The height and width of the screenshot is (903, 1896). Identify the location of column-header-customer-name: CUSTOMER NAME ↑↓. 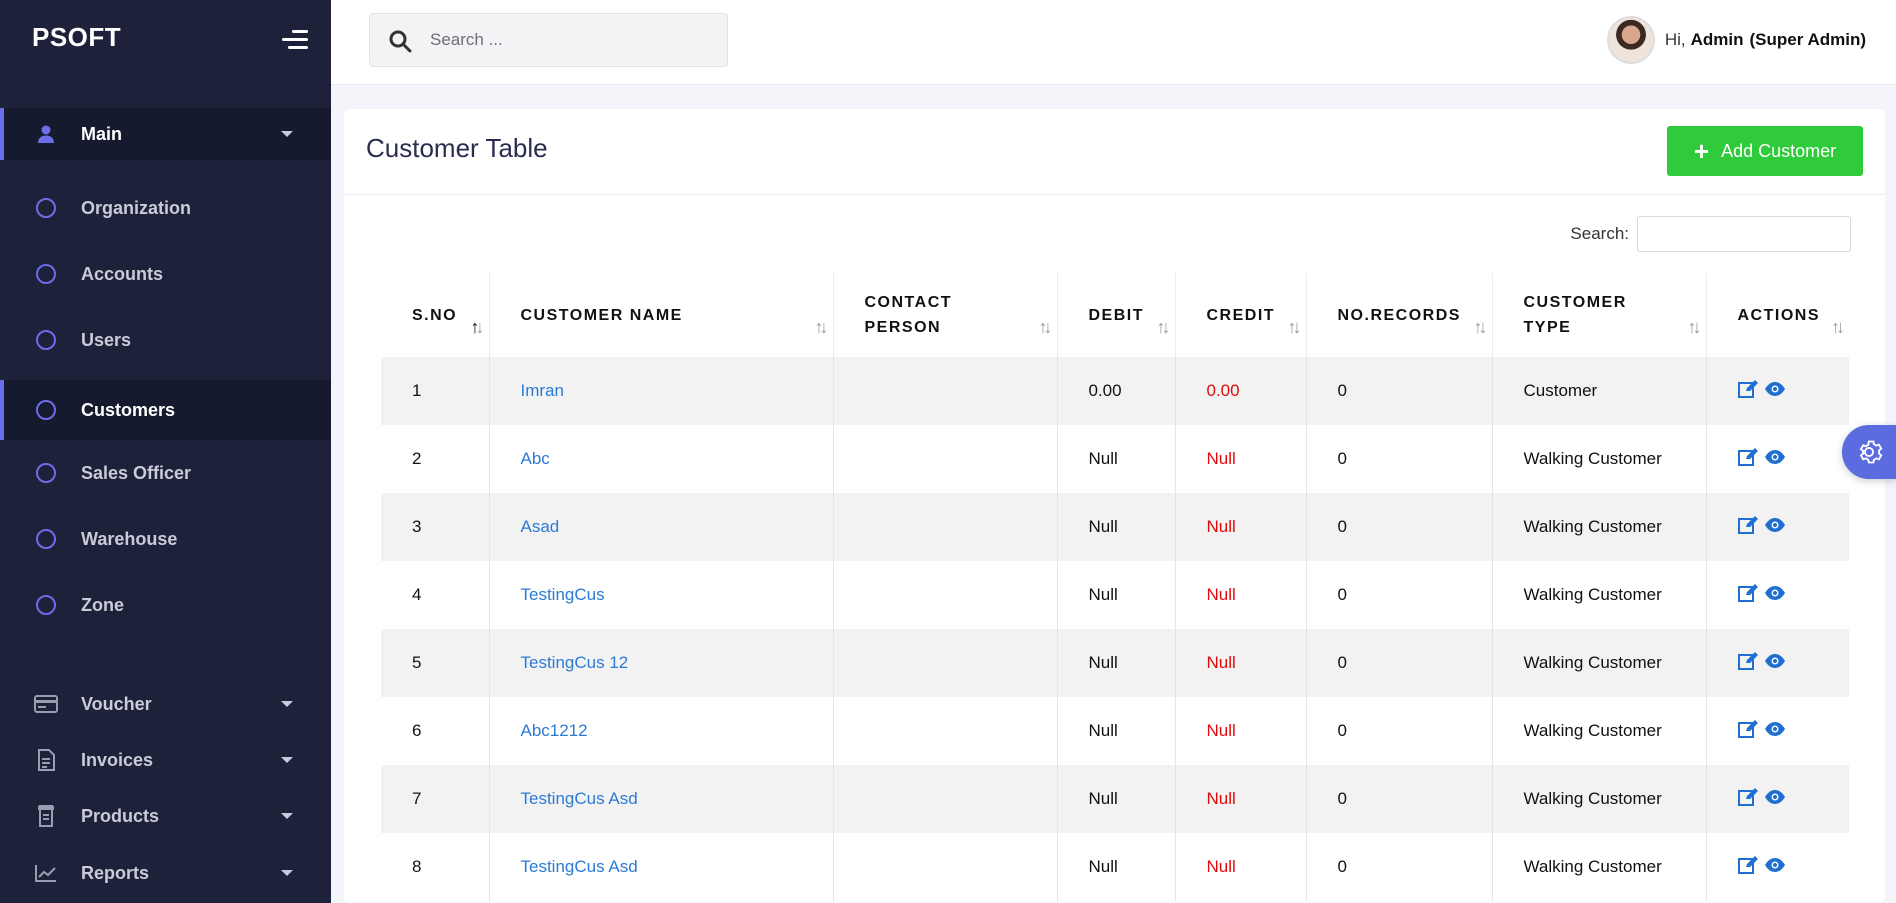
(661, 315).